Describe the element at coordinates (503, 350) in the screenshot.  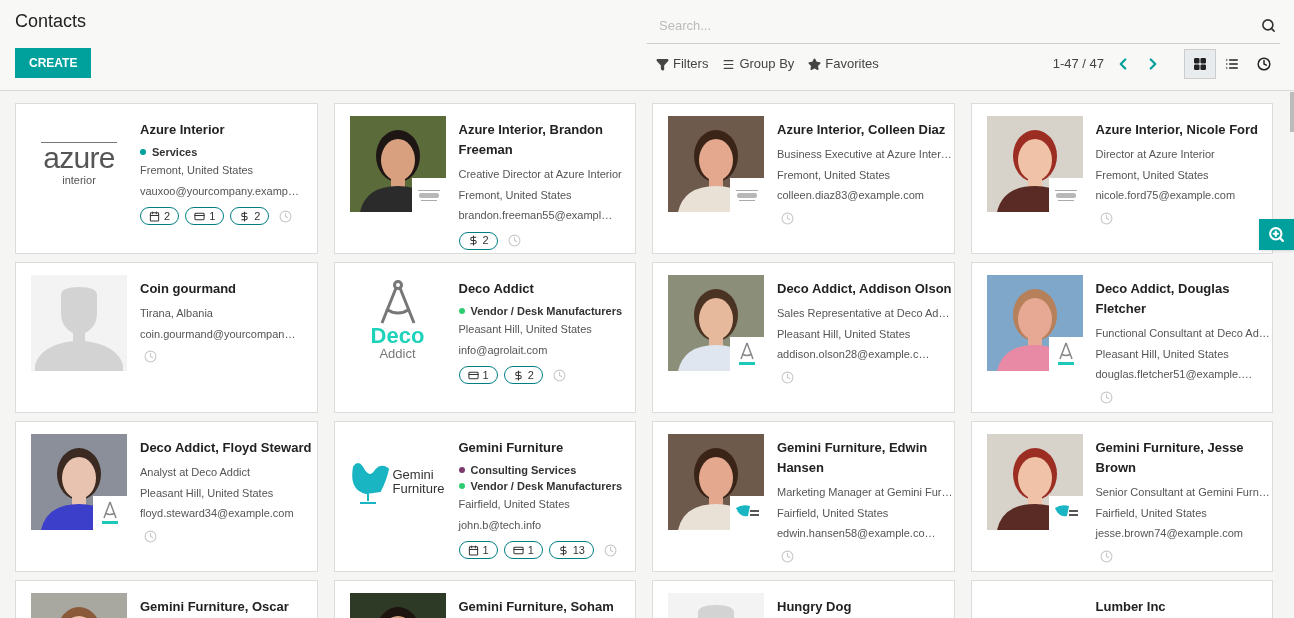
I see `contact-detail: info@agrolait.com` at that location.